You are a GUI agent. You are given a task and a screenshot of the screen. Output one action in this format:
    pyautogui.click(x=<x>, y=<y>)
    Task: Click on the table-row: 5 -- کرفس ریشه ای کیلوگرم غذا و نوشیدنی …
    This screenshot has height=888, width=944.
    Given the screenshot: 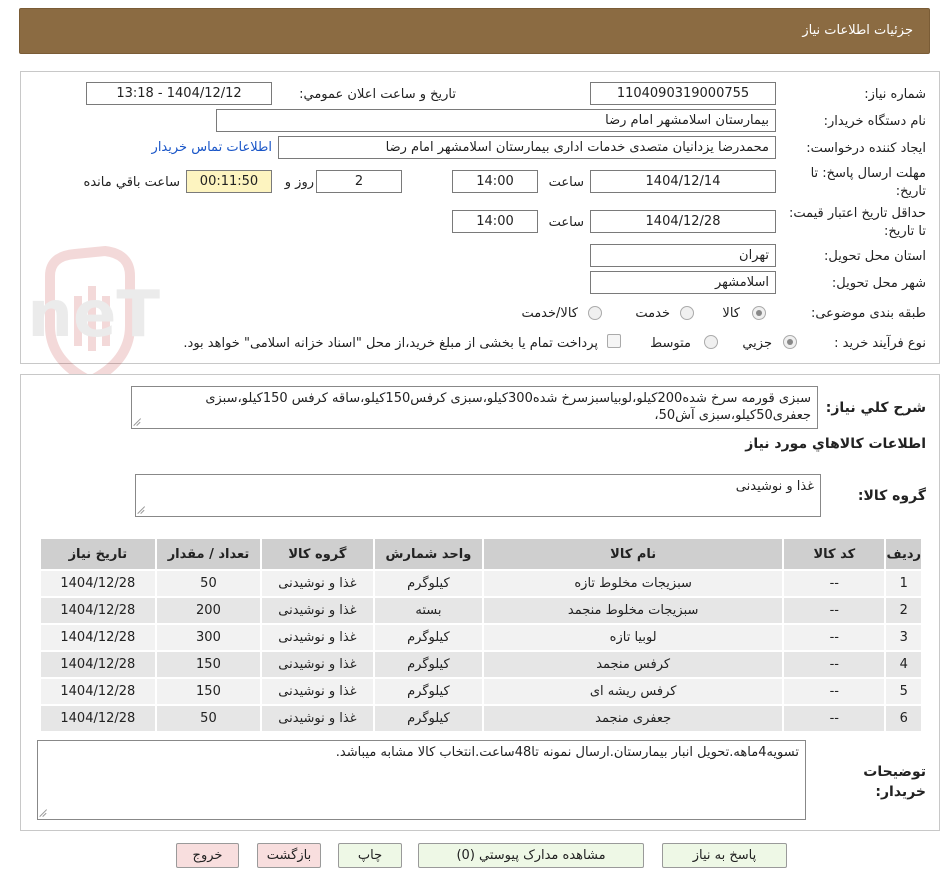 What is the action you would take?
    pyautogui.click(x=481, y=691)
    